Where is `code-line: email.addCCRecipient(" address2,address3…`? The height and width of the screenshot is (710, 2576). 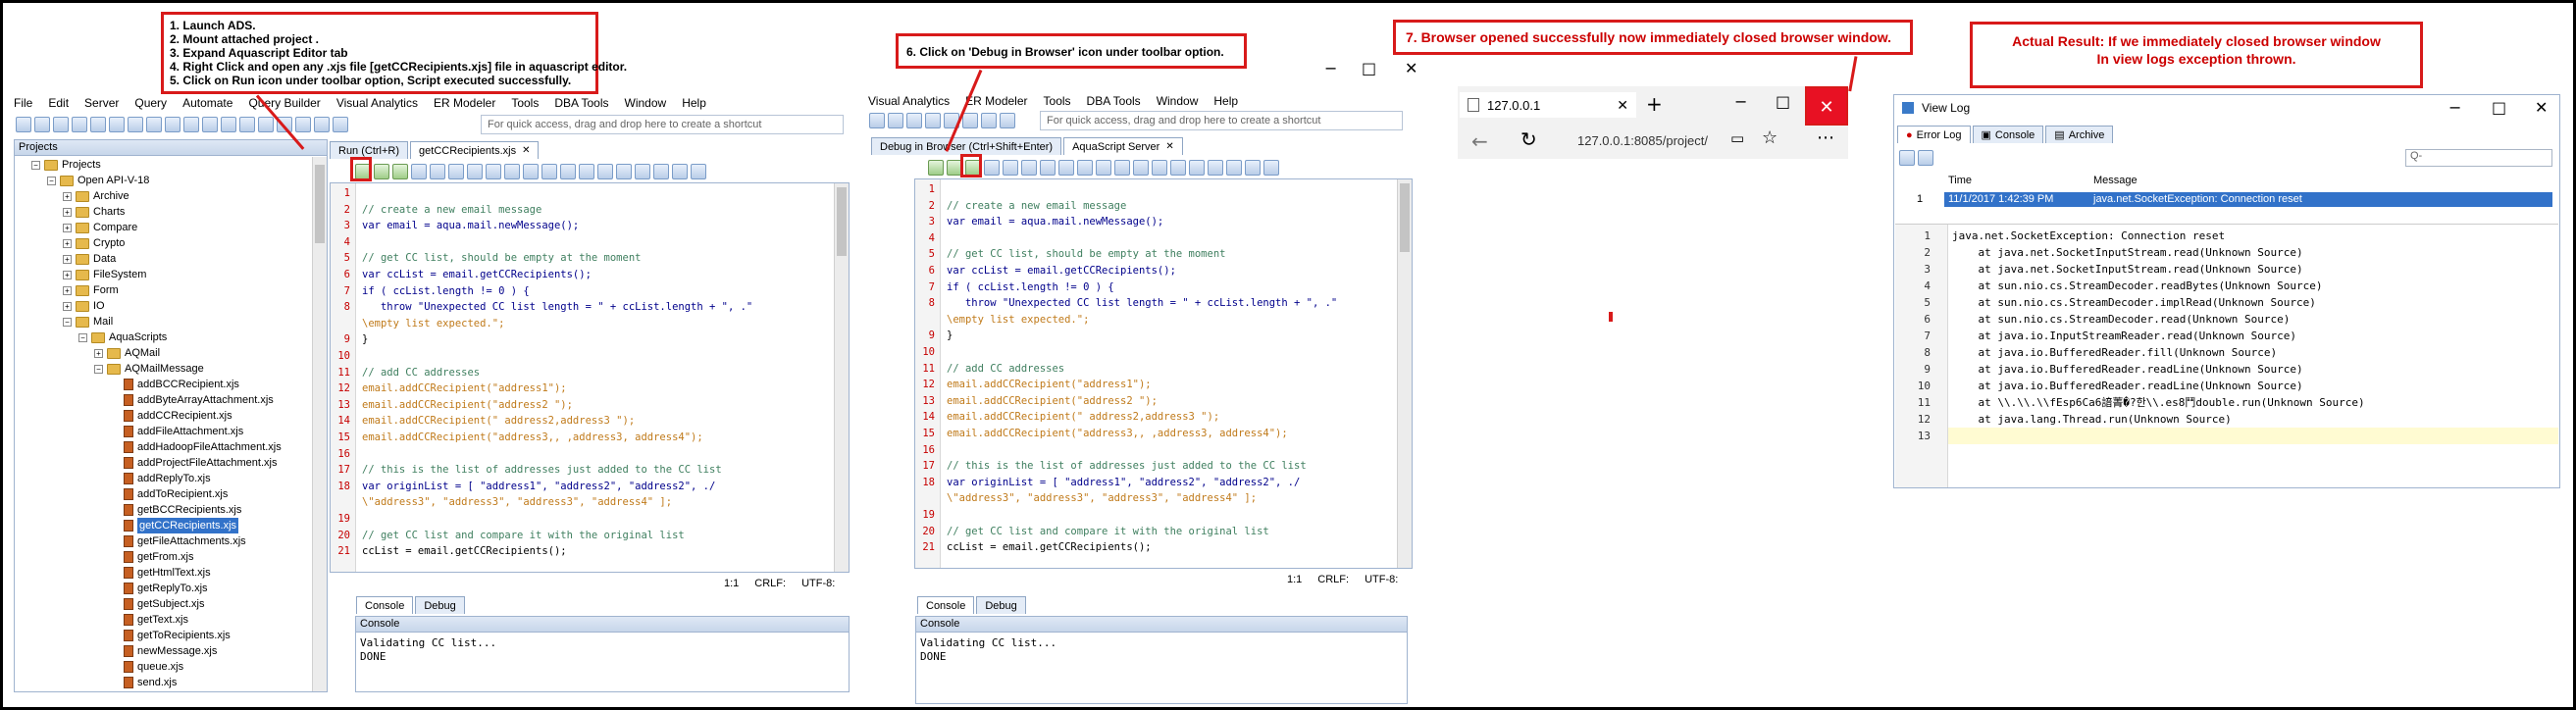
code-line: email.addCCRecipient(" address2,address3… is located at coordinates (1083, 417).